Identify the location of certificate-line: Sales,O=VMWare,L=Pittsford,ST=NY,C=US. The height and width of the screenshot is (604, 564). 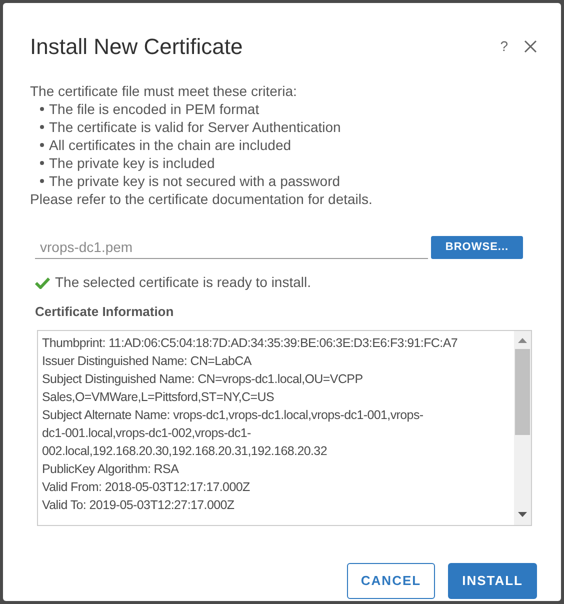
(159, 397).